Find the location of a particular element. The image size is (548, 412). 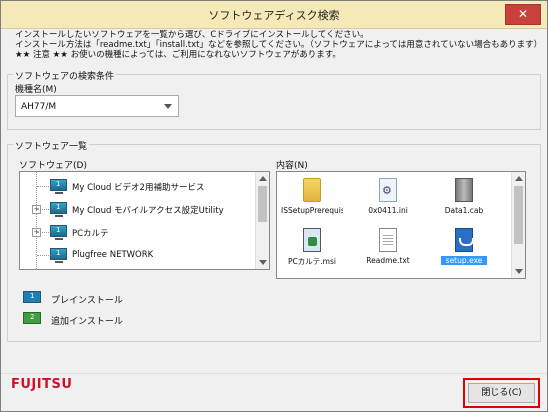

search-criteria-label: ソフトウェアの検索条件 is located at coordinates (65, 75).